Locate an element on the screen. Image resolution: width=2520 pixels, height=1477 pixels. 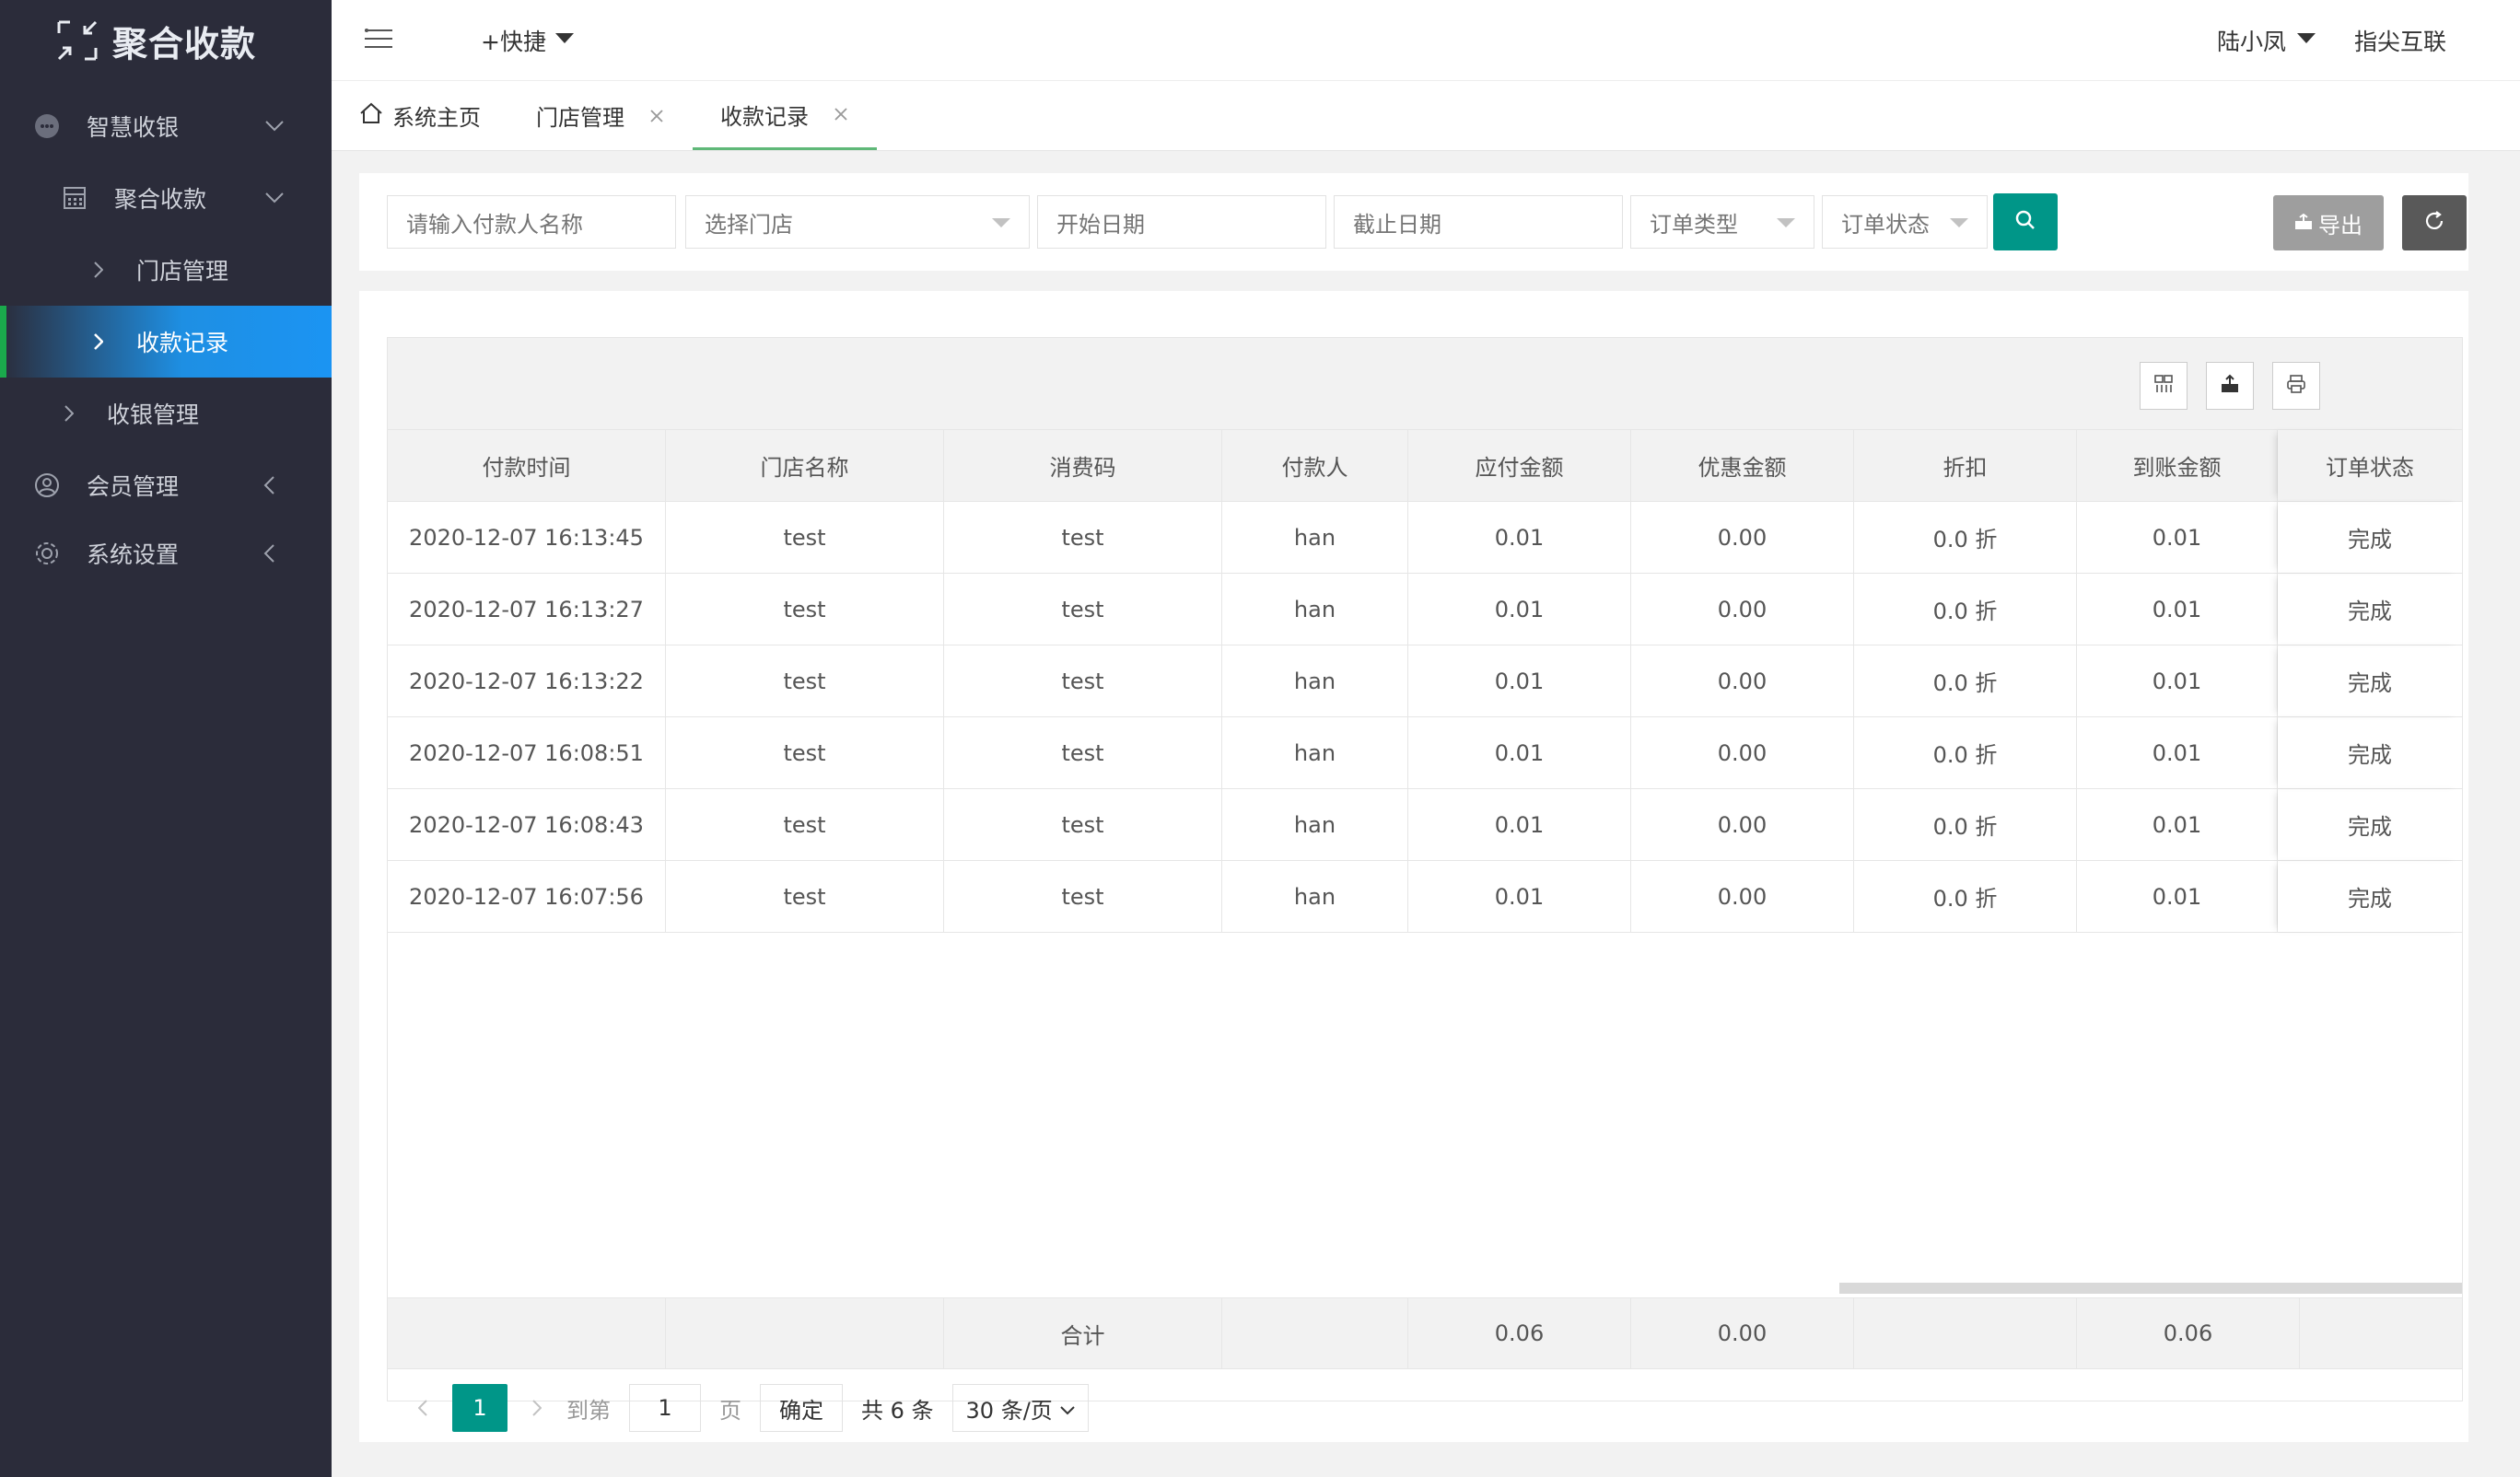
sidebar-item-smart-cashier: 智慧收银 is located at coordinates (166, 126).